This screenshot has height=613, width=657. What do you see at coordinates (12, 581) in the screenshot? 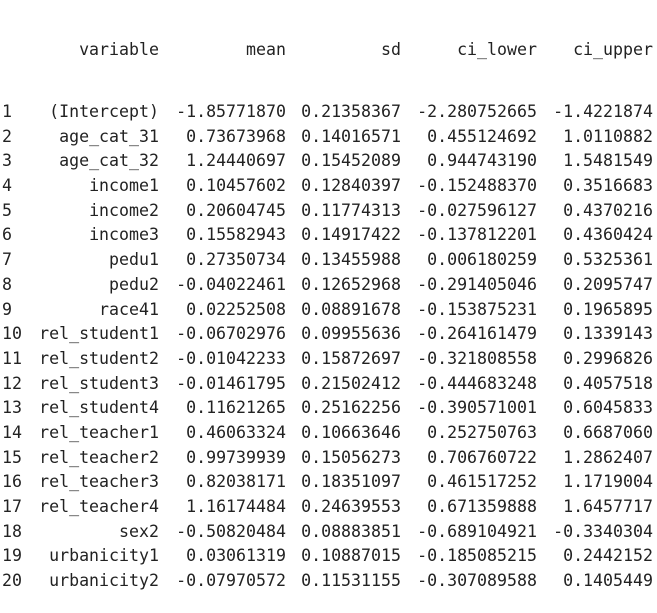
I see `row-index: 20` at bounding box center [12, 581].